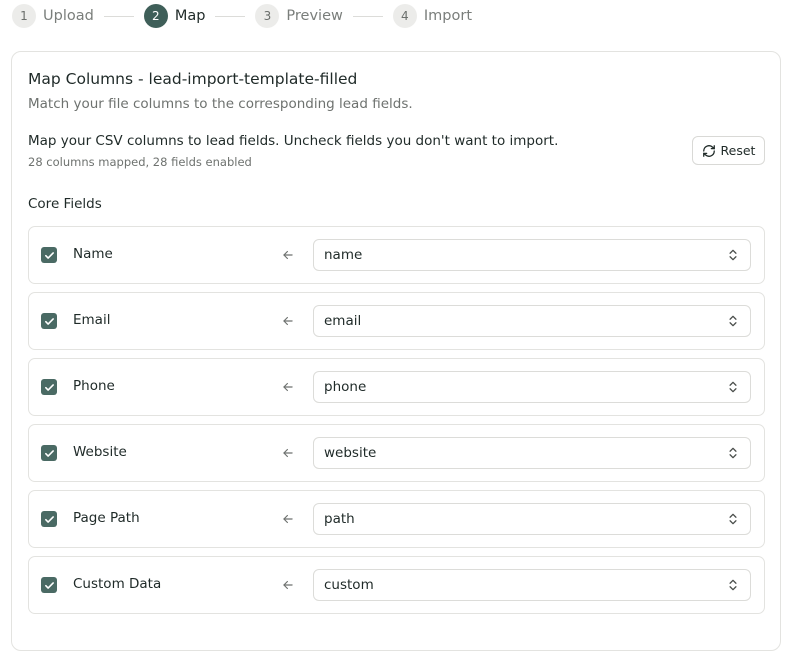  What do you see at coordinates (117, 584) in the screenshot?
I see `field-name: Custom Data` at bounding box center [117, 584].